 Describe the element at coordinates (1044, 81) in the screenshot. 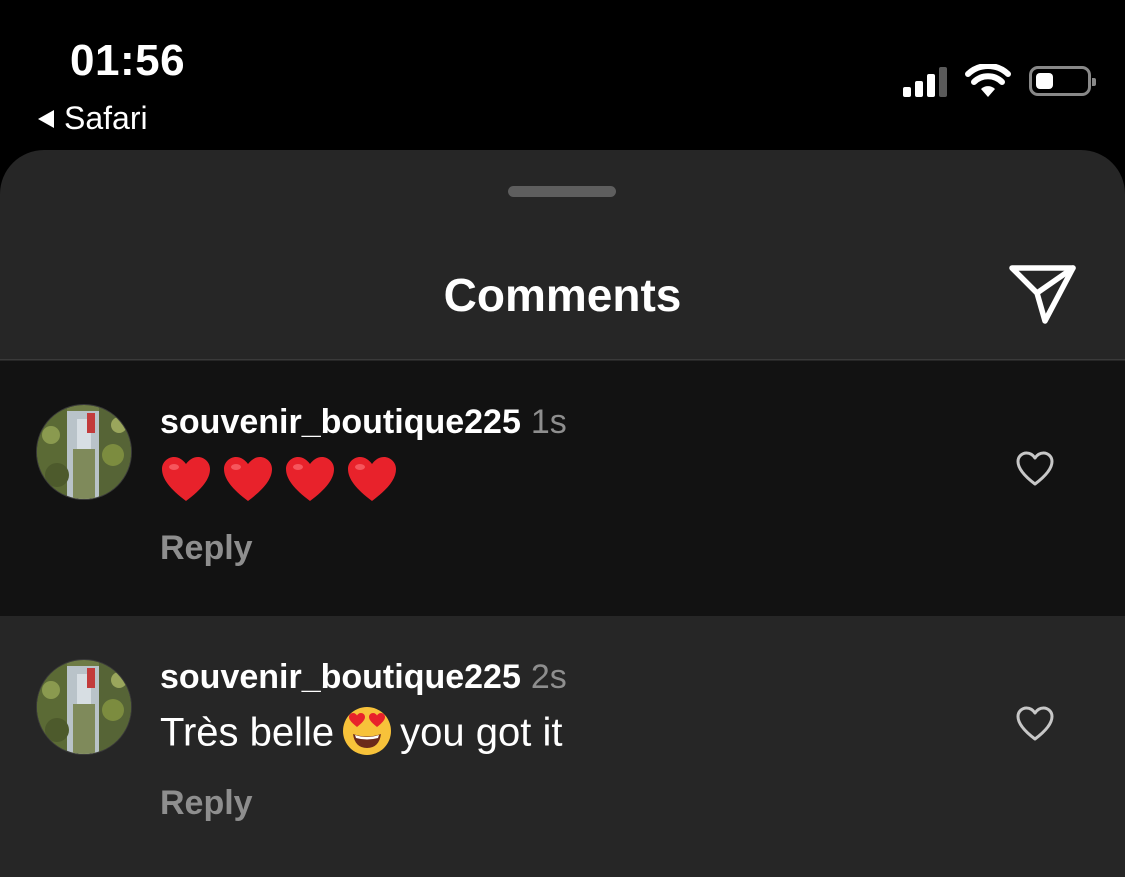

I see `battery-level` at that location.